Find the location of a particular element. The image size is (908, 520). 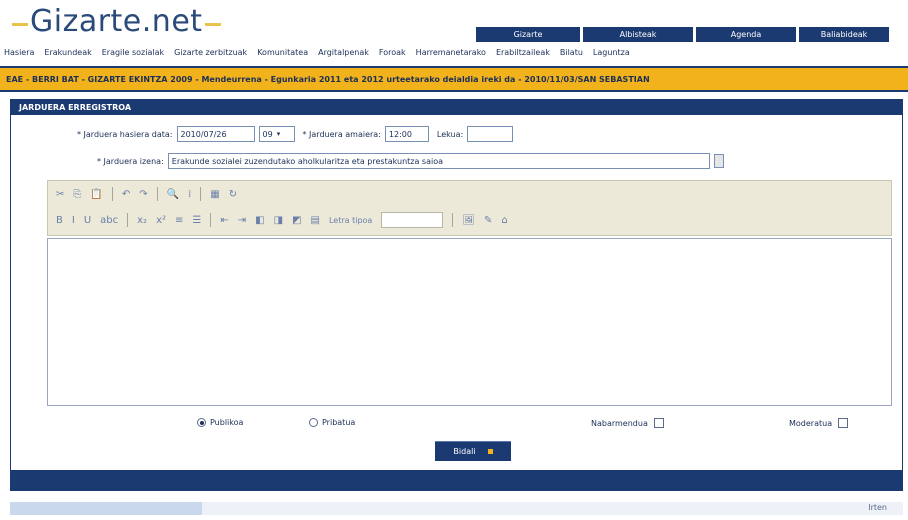

indent-icon: ⇥ is located at coordinates (242, 220).